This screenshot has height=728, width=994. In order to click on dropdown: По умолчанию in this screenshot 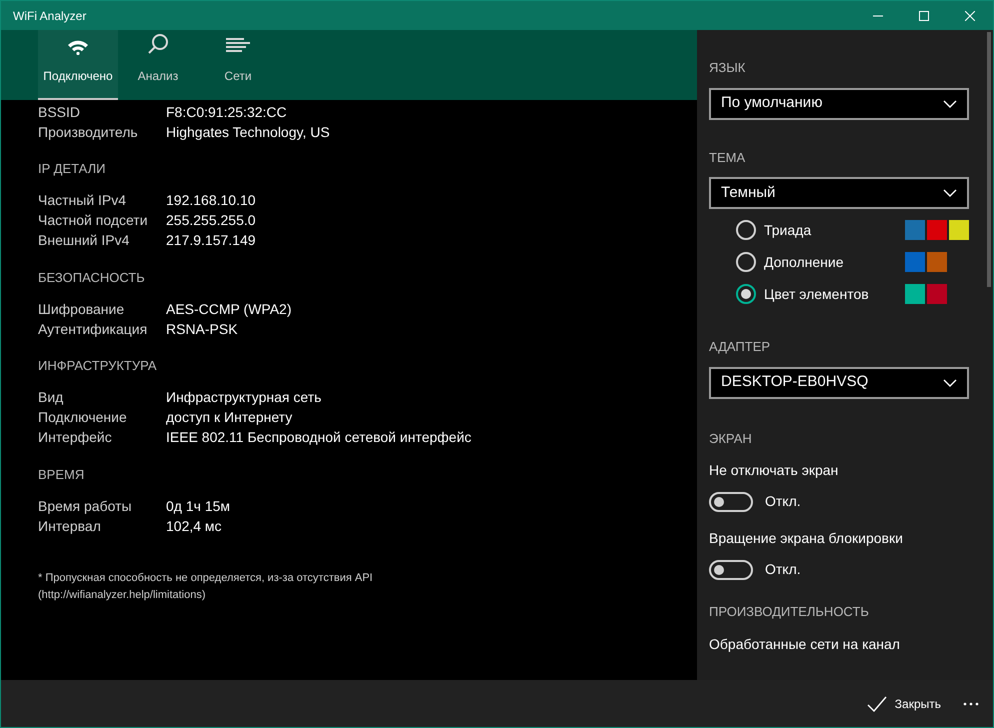, I will do `click(839, 104)`.